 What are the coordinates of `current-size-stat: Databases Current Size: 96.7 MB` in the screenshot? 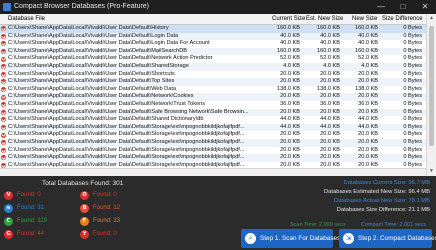 It's located at (386, 183).